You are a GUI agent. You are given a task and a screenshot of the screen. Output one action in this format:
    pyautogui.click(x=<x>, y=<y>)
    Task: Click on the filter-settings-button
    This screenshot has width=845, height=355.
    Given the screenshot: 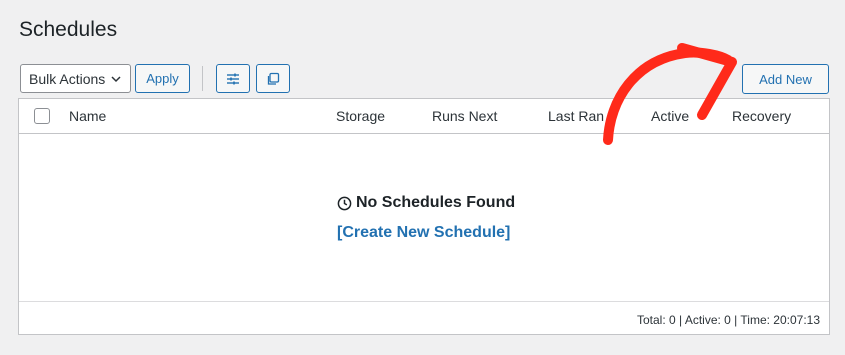 What is the action you would take?
    pyautogui.click(x=233, y=78)
    